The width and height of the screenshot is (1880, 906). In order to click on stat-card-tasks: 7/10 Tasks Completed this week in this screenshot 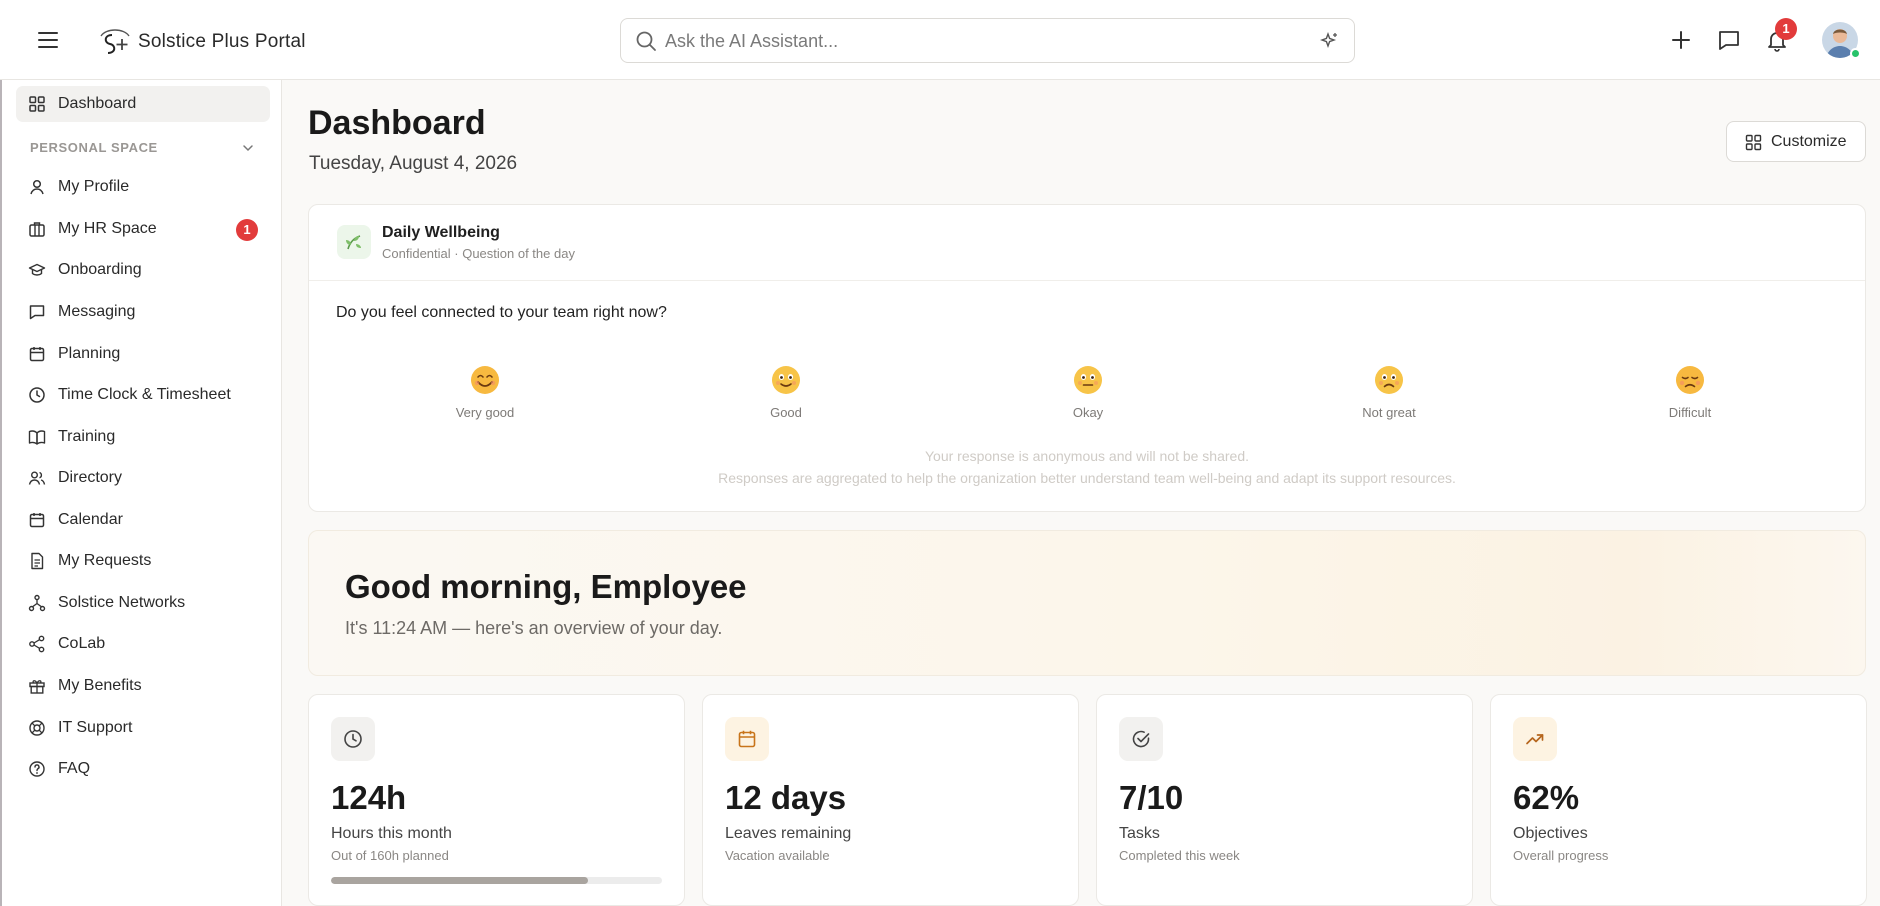, I will do `click(1284, 800)`.